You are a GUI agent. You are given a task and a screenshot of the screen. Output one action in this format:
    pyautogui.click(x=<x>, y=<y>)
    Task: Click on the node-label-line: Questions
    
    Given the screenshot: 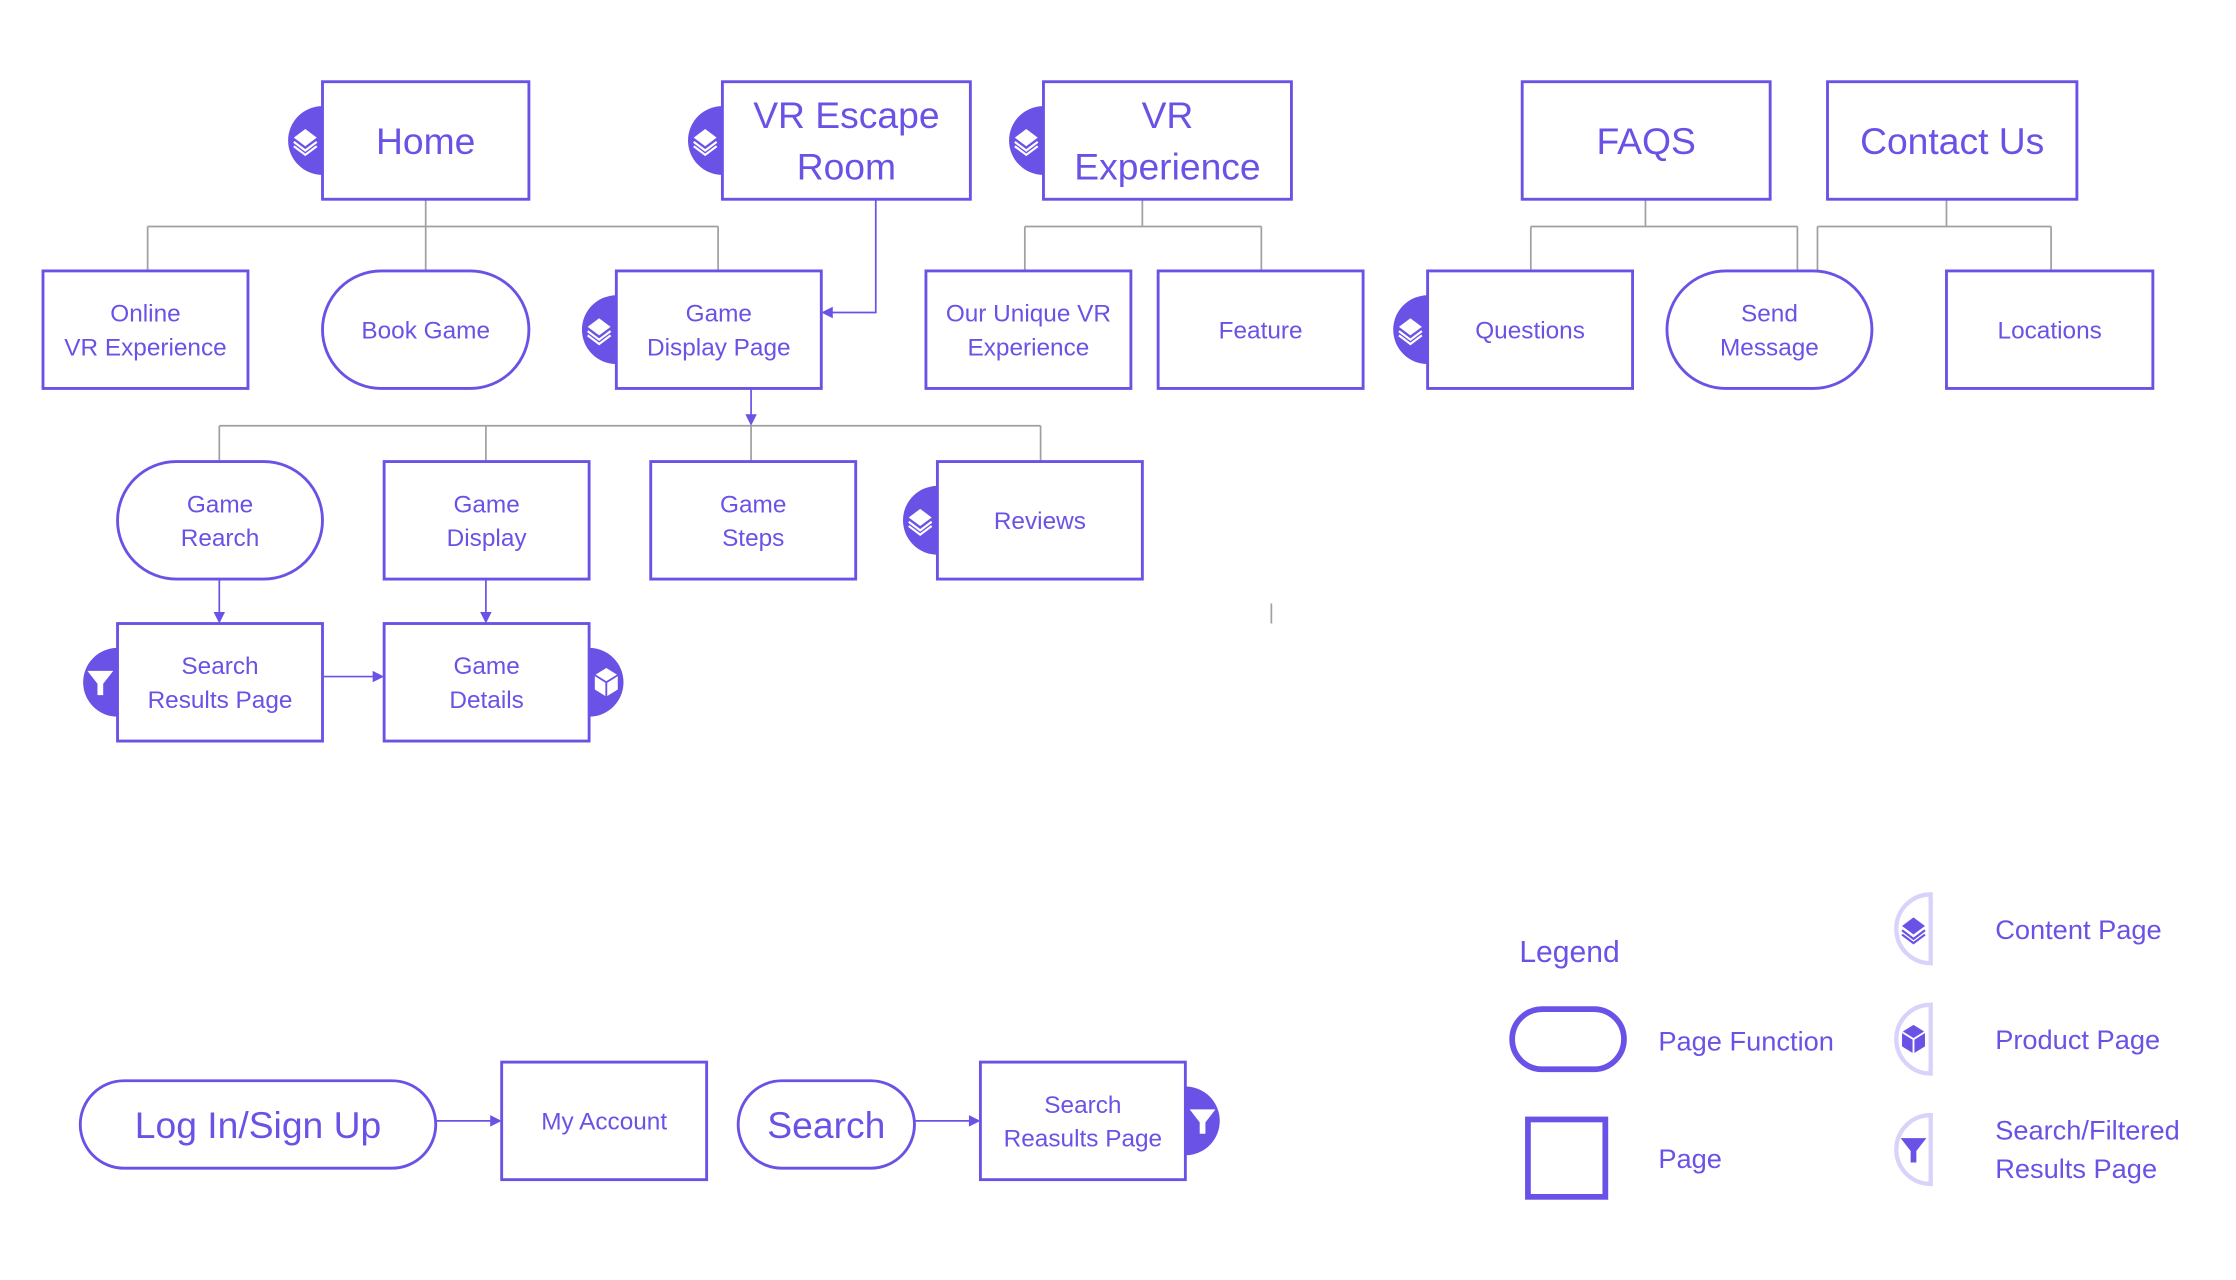 What is the action you would take?
    pyautogui.click(x=1530, y=330)
    